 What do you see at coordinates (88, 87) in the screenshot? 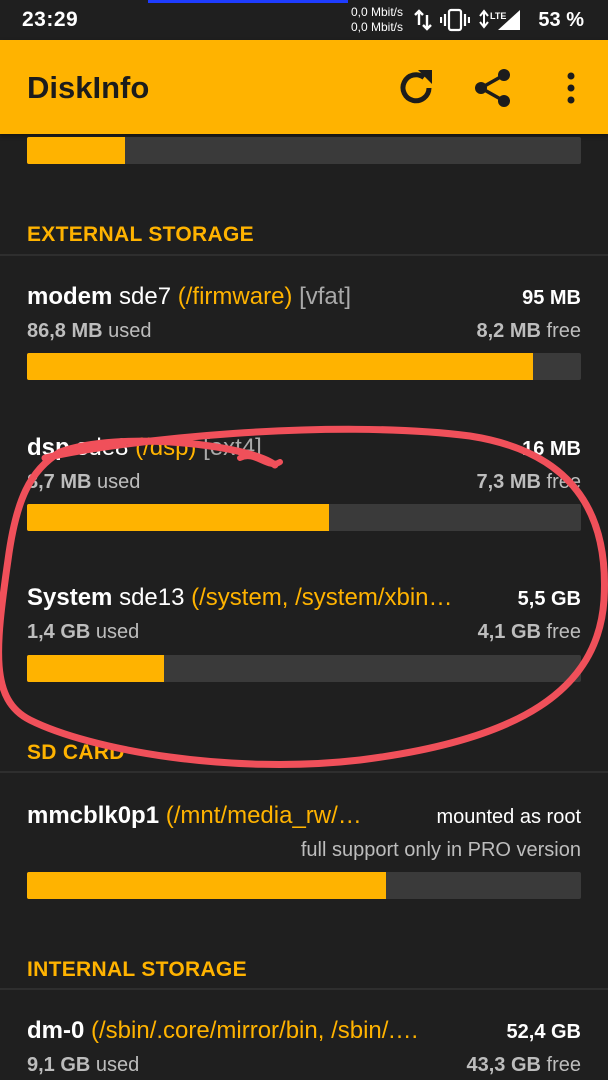
I see `app-title: DiskInfo` at bounding box center [88, 87].